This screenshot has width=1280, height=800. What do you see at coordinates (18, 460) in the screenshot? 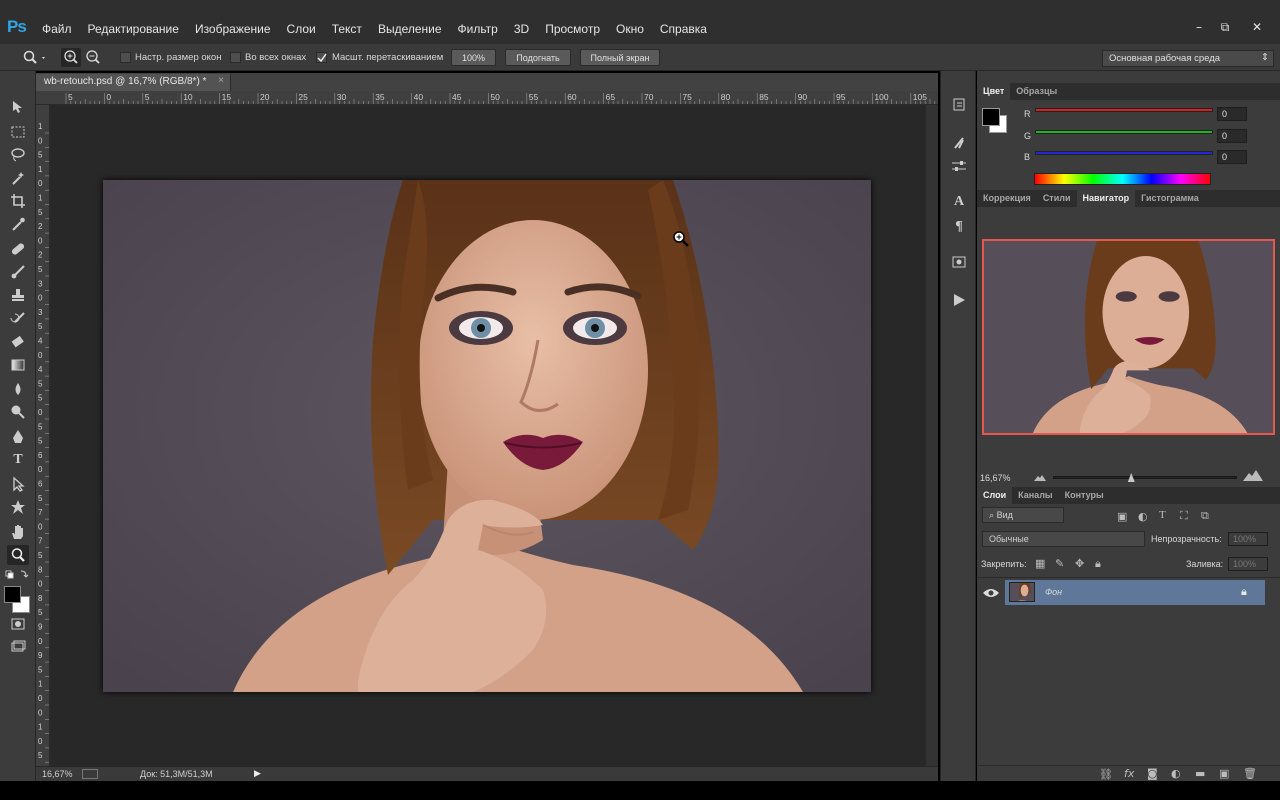
I see `type-tool: T` at bounding box center [18, 460].